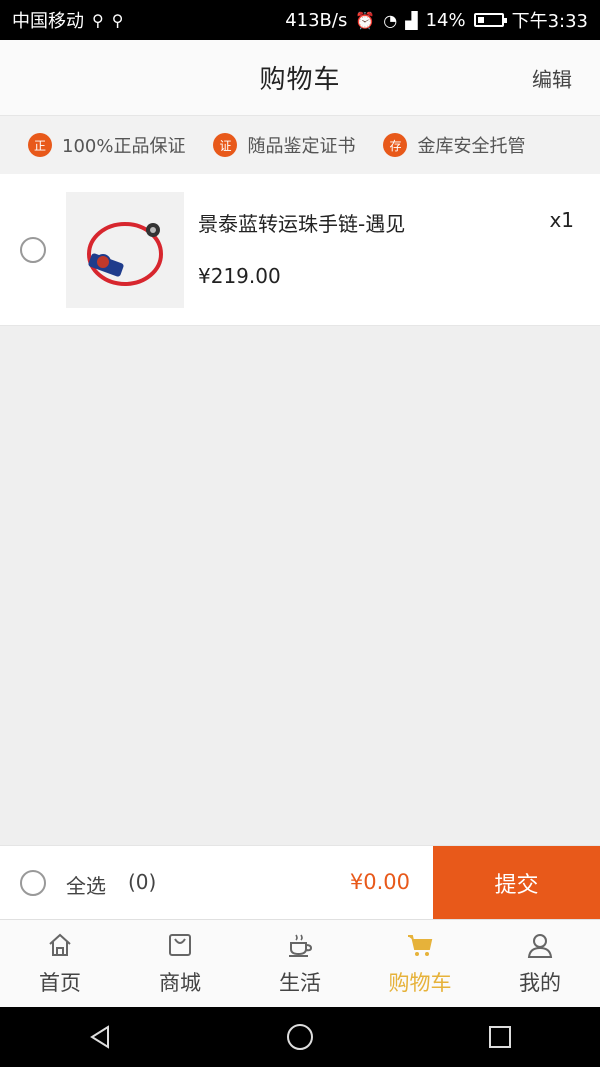 This screenshot has width=600, height=1067. What do you see at coordinates (301, 222) in the screenshot?
I see `product-name: 景泰蓝转运珠手链-遇见` at bounding box center [301, 222].